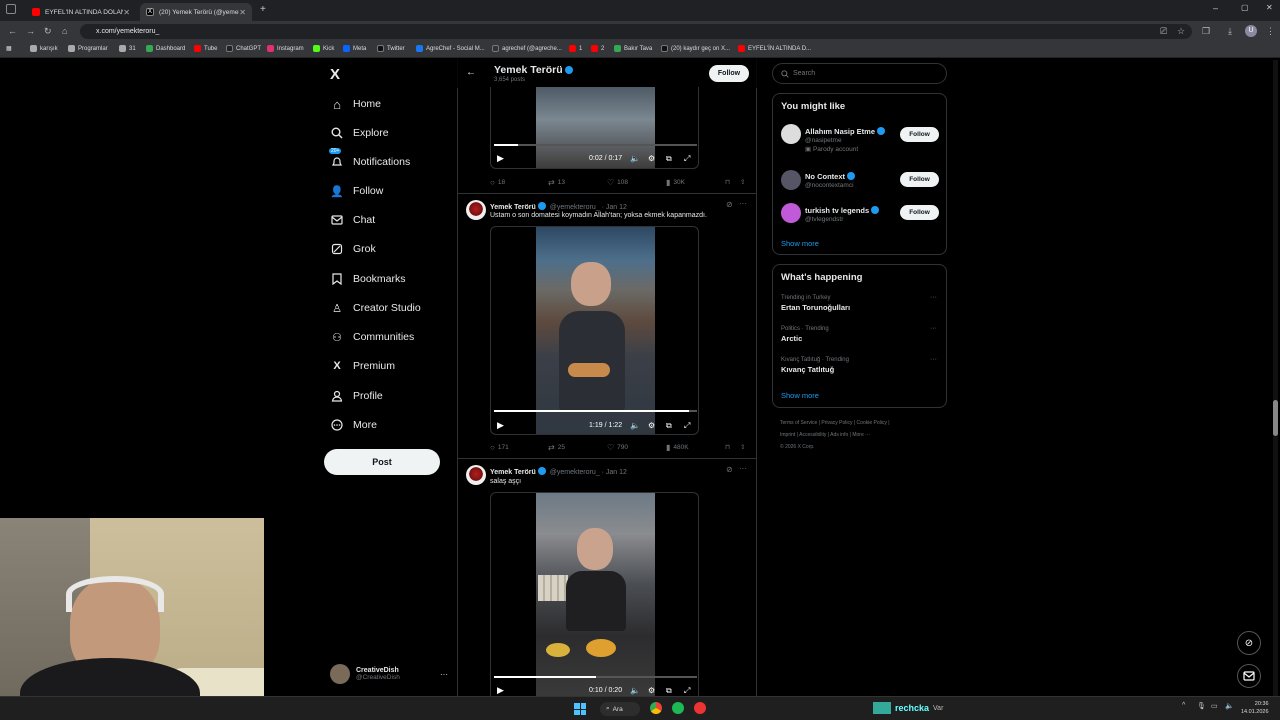 This screenshot has height=720, width=1280. Describe the element at coordinates (165, 48) in the screenshot. I see `bookmark-item: Dashboard` at that location.